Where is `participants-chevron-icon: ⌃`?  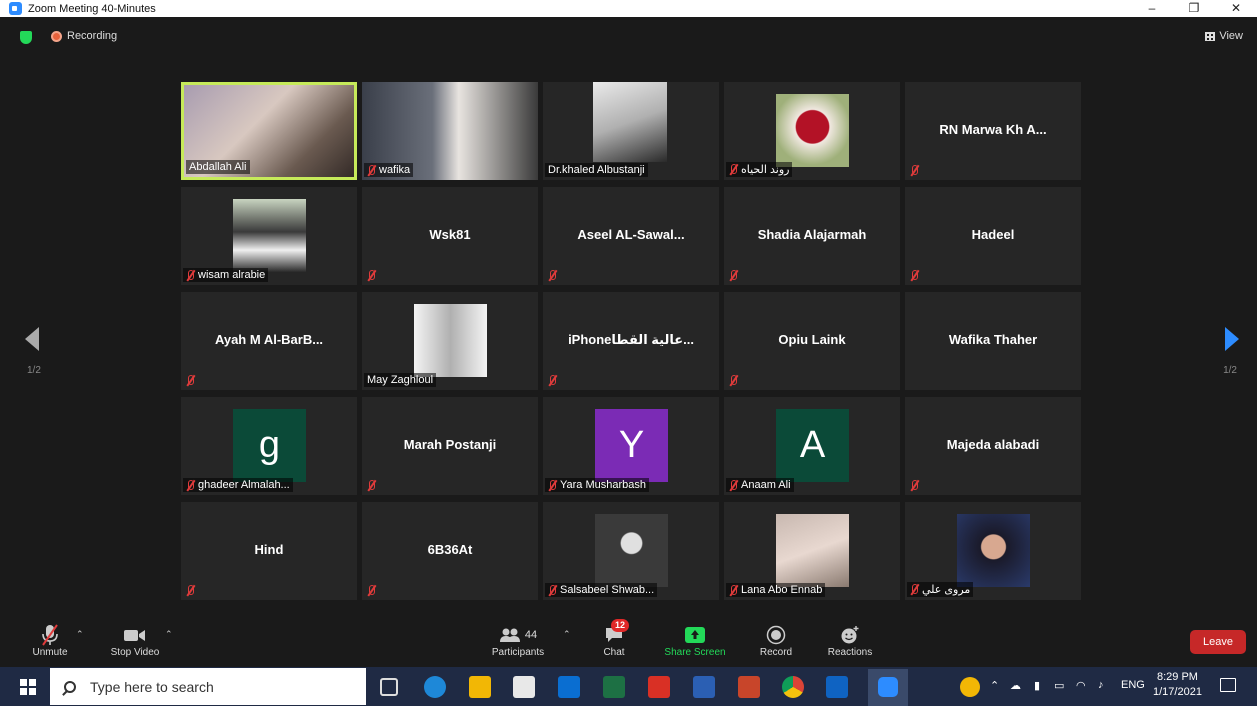 participants-chevron-icon: ⌃ is located at coordinates (567, 634).